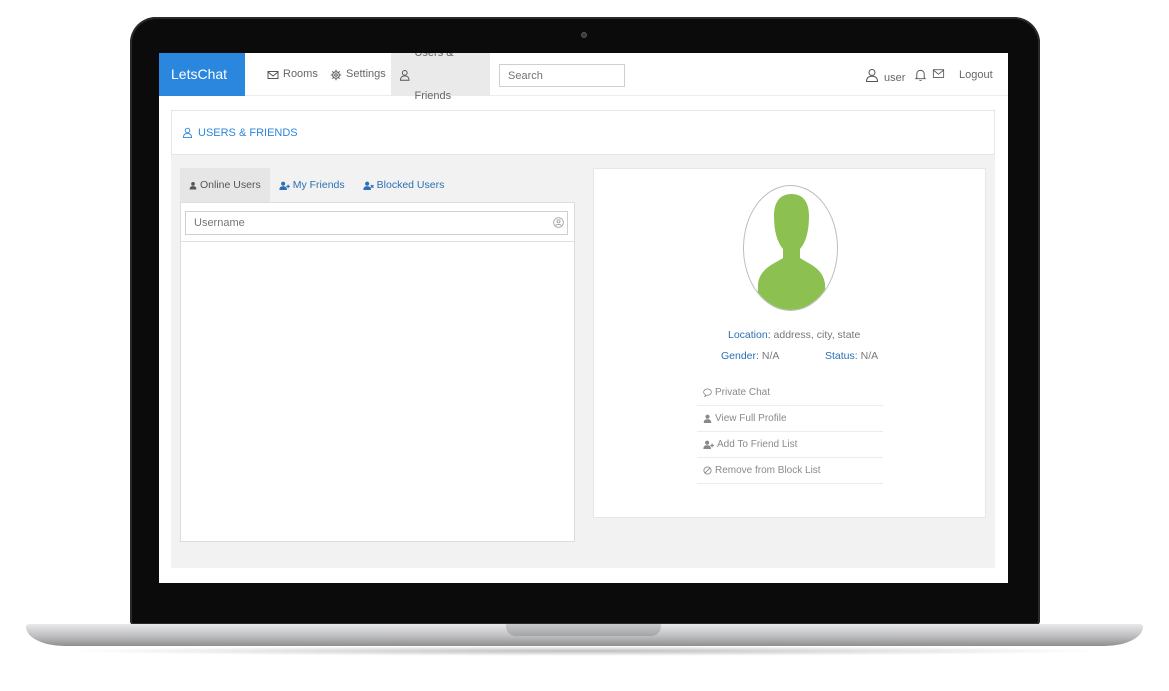 This screenshot has width=1169, height=691. What do you see at coordinates (740, 356) in the screenshot?
I see `gender-label: Gender:` at bounding box center [740, 356].